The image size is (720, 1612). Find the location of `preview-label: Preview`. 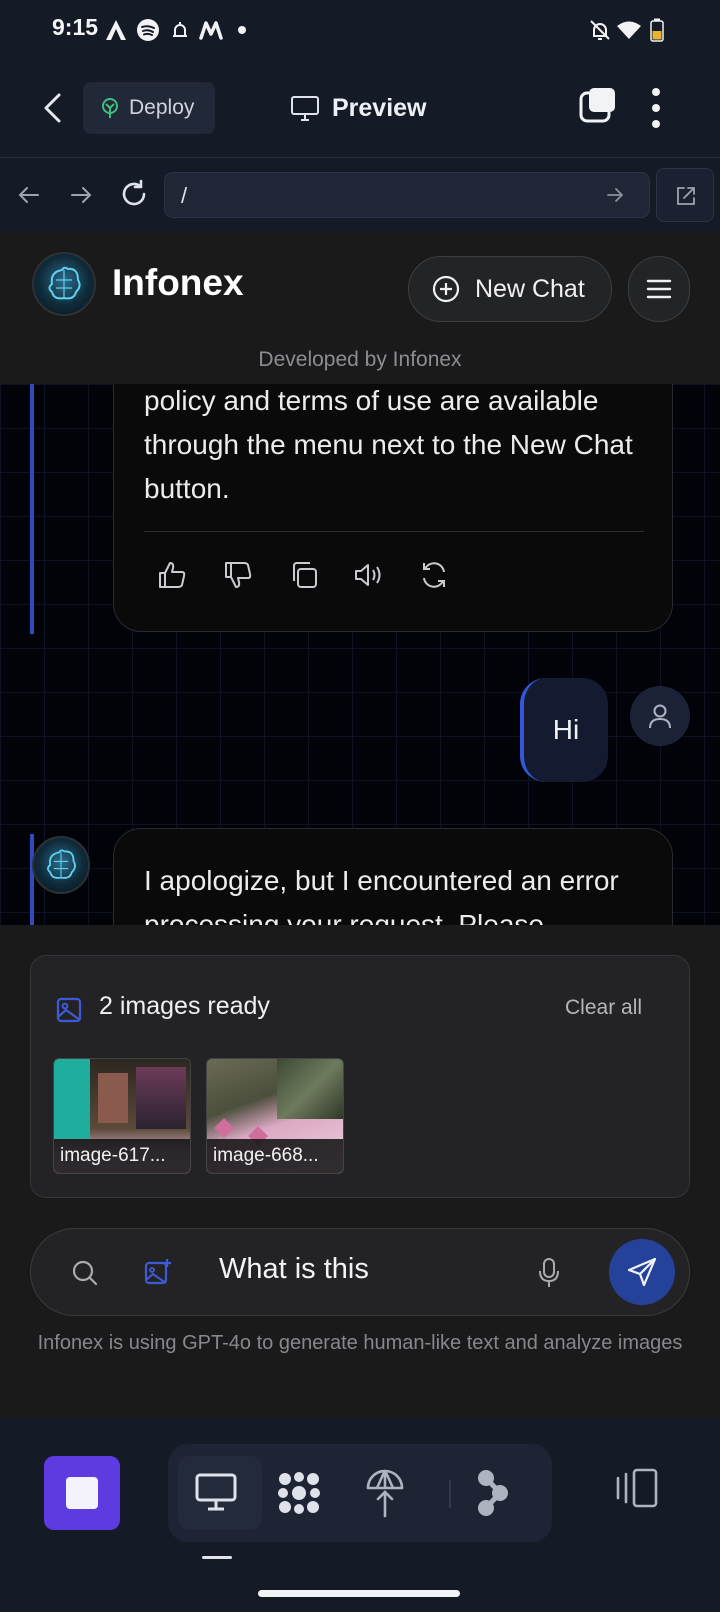

preview-label: Preview is located at coordinates (379, 107).